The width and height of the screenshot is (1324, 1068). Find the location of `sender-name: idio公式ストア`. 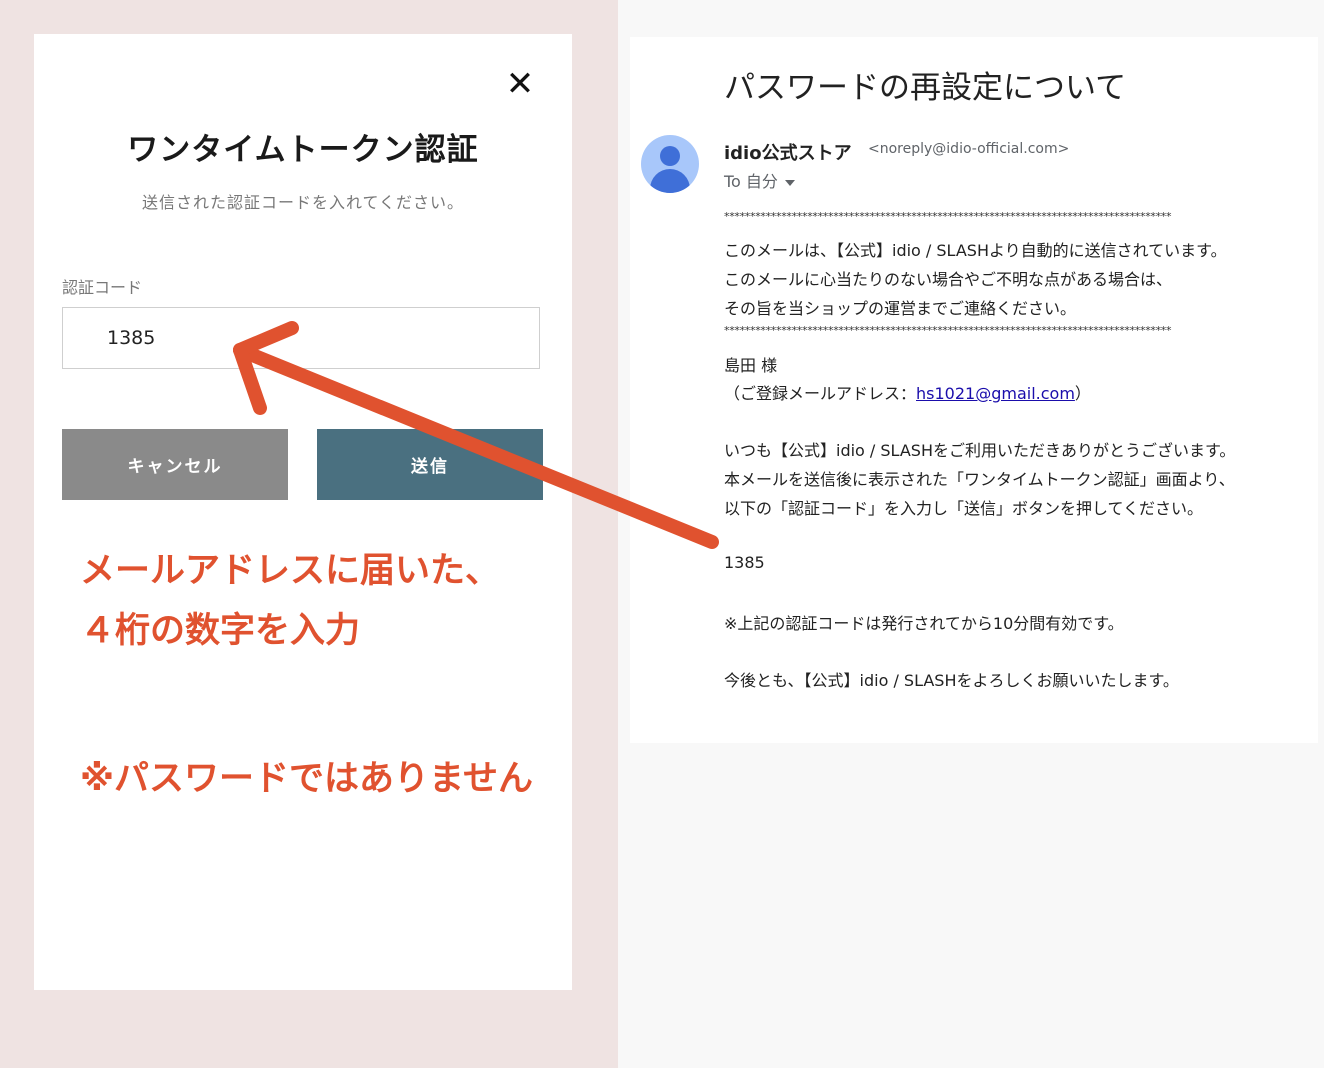

sender-name: idio公式ストア is located at coordinates (788, 153).